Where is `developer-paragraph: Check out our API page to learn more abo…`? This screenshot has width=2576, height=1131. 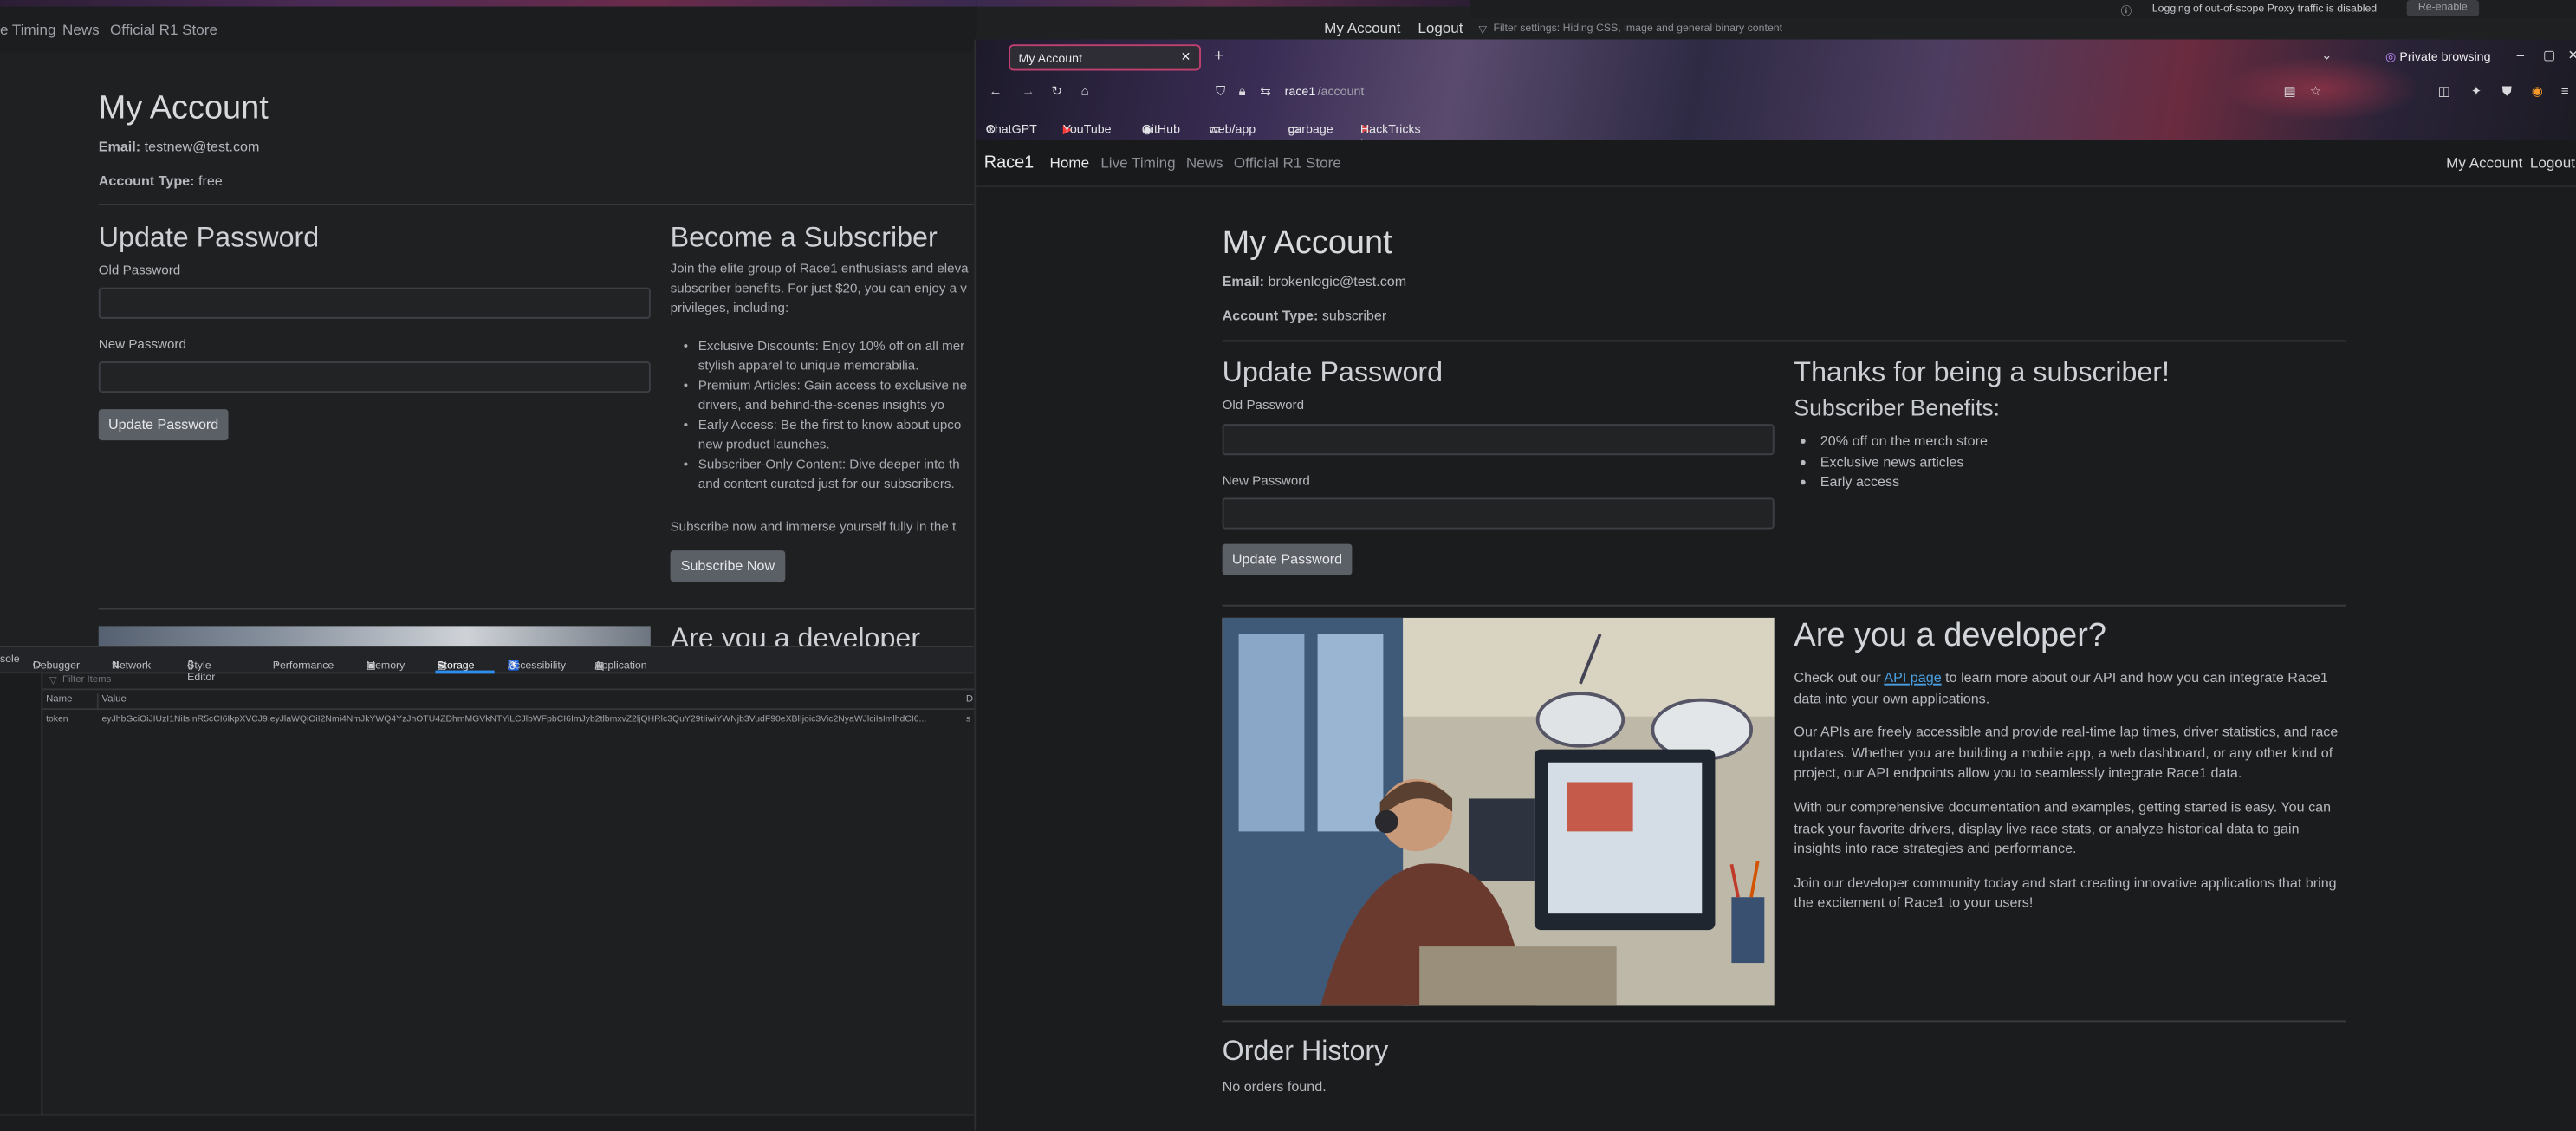
developer-paragraph: Check out our API page to learn more abo… is located at coordinates (2070, 688).